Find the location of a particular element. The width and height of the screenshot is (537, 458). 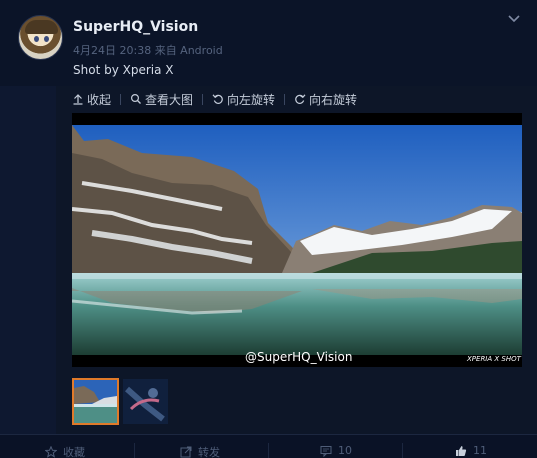

camera-tag: XPERIA X SHOT is located at coordinates (494, 359).